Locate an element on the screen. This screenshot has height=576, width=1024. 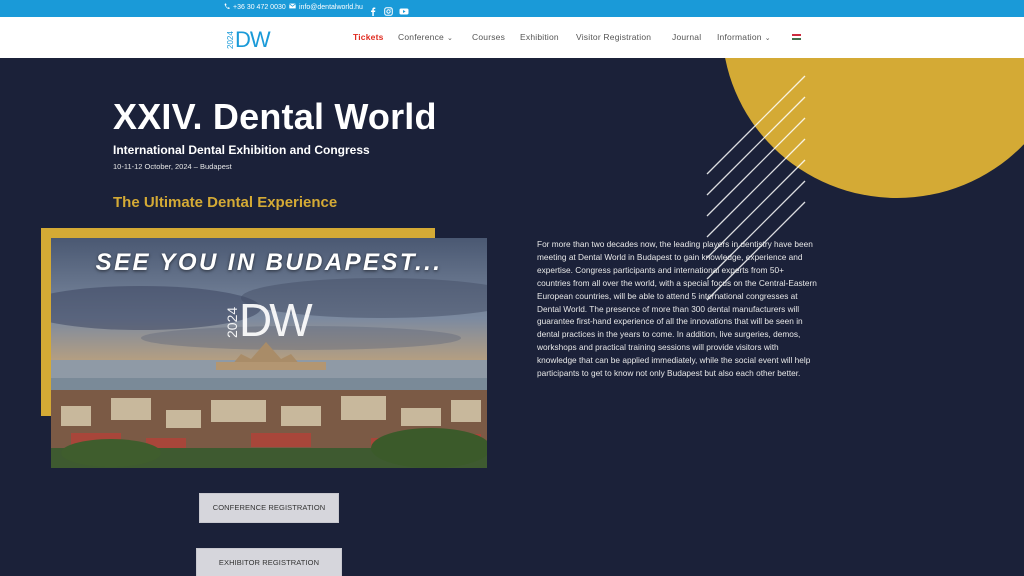
logo-mark: DW is located at coordinates (253, 39).